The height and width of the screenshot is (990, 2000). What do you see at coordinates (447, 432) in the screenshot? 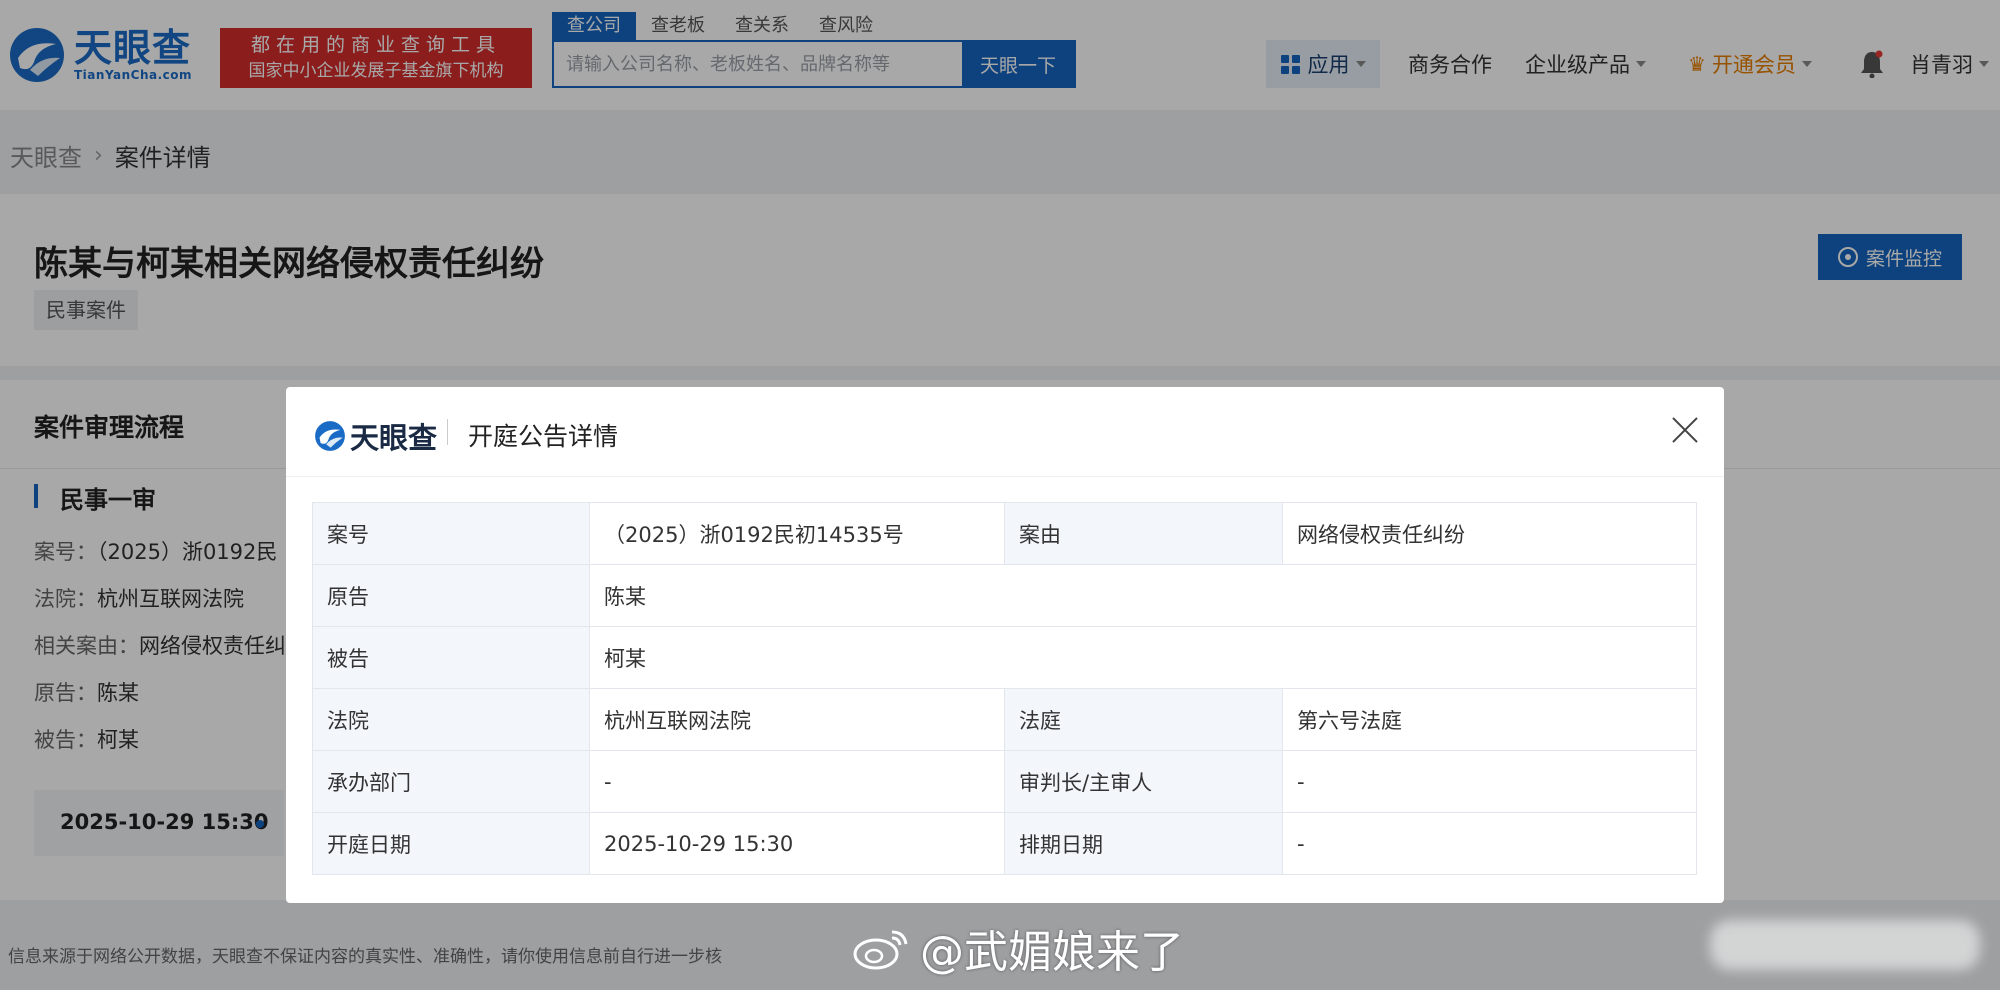
I see `divider` at bounding box center [447, 432].